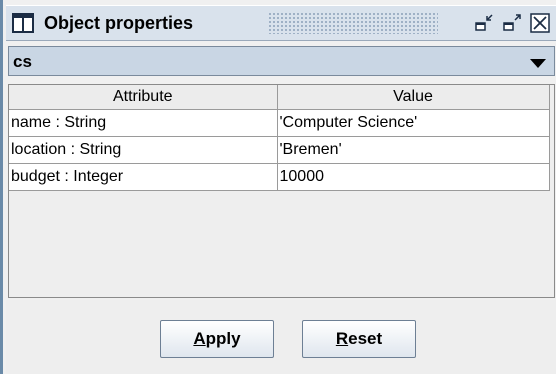 The image size is (560, 376). Describe the element at coordinates (365, 338) in the screenshot. I see `reset-label-rest: eset` at that location.